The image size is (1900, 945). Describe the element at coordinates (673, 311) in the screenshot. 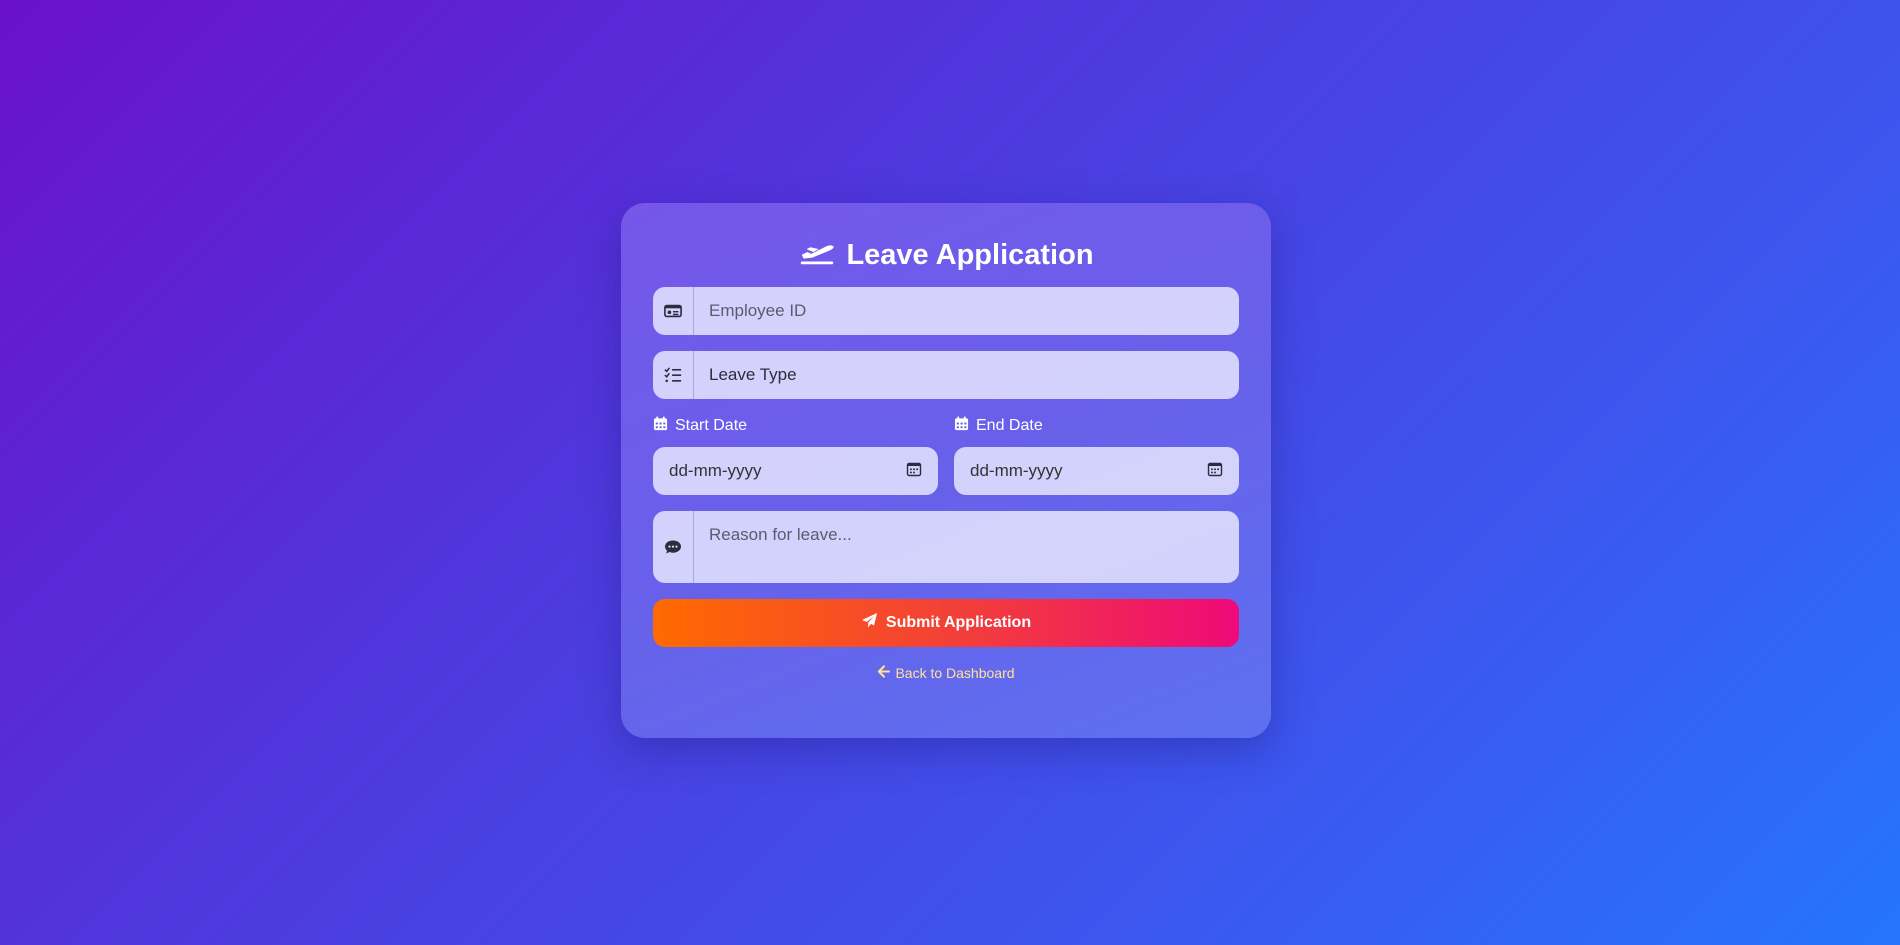

I see `id-card-icon` at that location.